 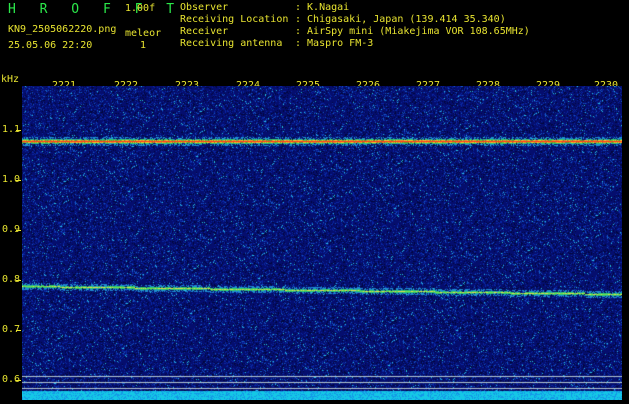 What do you see at coordinates (234, 19) in the screenshot?
I see `info-key: Receiving Location` at bounding box center [234, 19].